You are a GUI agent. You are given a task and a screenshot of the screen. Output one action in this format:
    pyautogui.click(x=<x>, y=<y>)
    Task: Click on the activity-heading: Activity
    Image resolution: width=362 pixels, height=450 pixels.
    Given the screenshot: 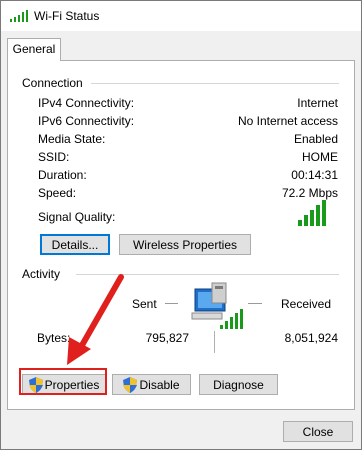 What is the action you would take?
    pyautogui.click(x=41, y=274)
    